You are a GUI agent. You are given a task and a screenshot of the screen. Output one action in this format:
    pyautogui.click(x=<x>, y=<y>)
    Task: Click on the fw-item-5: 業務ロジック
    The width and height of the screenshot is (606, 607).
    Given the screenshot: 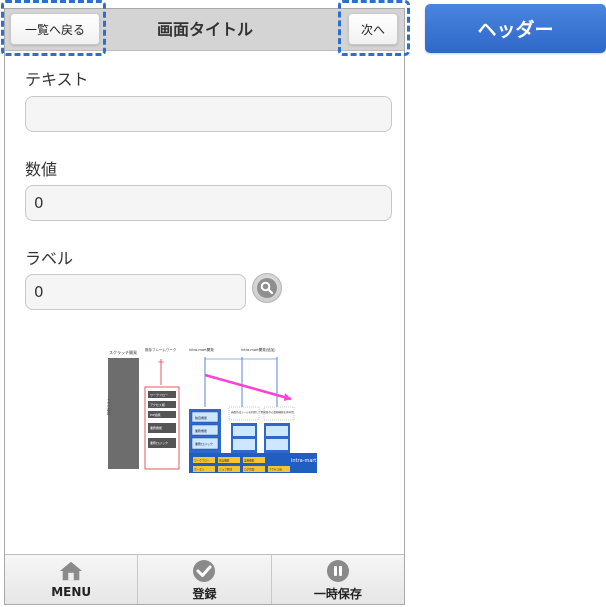 What is the action you would take?
    pyautogui.click(x=159, y=442)
    